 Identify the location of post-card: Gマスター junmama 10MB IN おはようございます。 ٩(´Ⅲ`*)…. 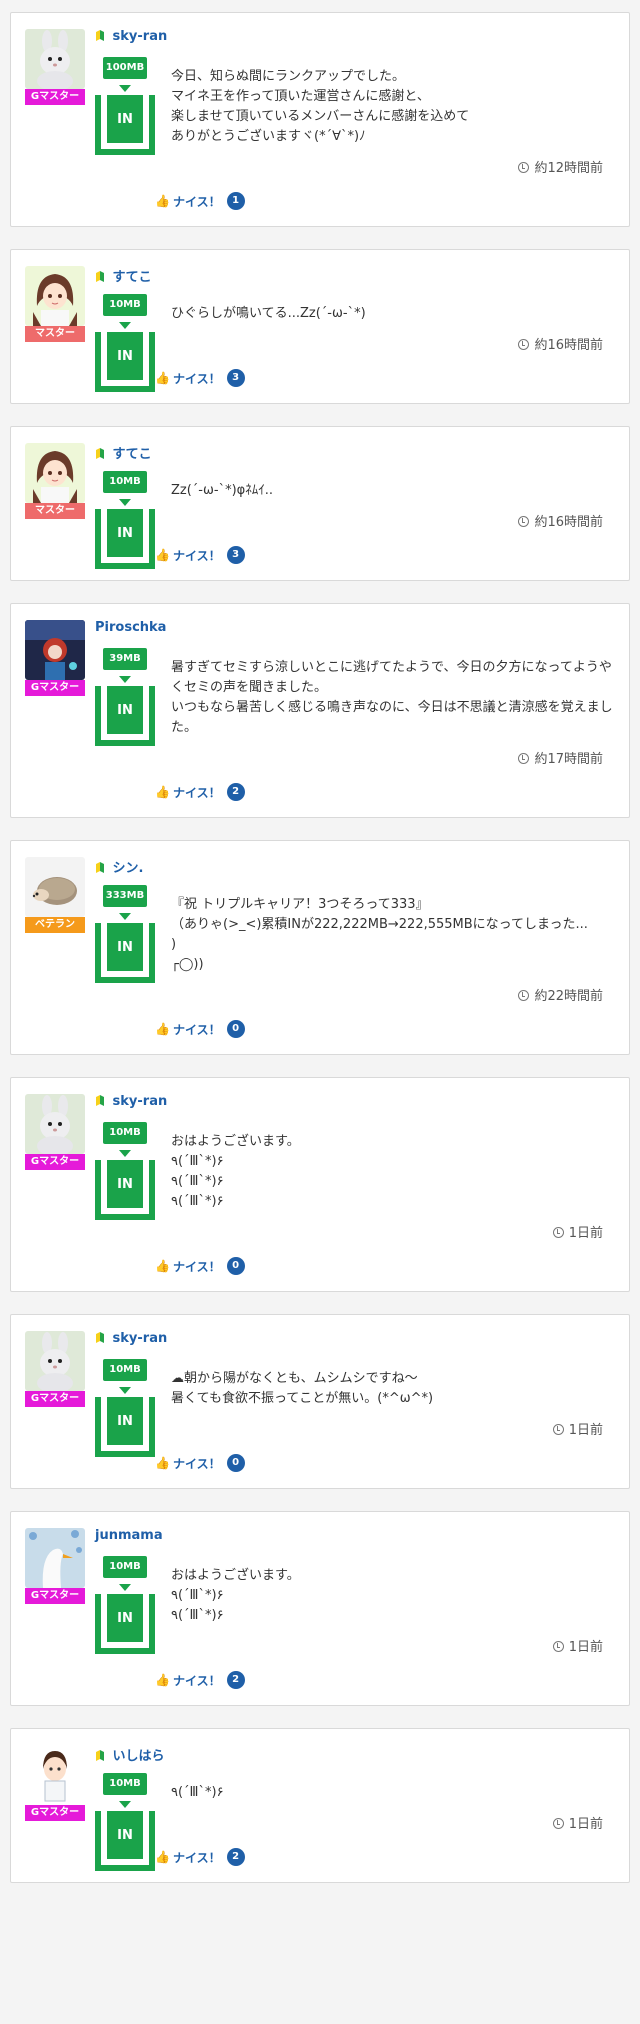
(320, 1608).